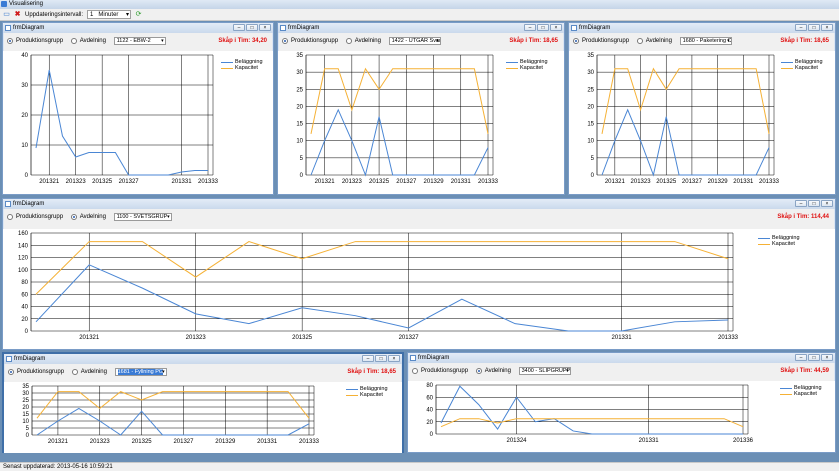 This screenshot has width=839, height=471. I want to click on series-line-kapacitet, so click(685, 100).